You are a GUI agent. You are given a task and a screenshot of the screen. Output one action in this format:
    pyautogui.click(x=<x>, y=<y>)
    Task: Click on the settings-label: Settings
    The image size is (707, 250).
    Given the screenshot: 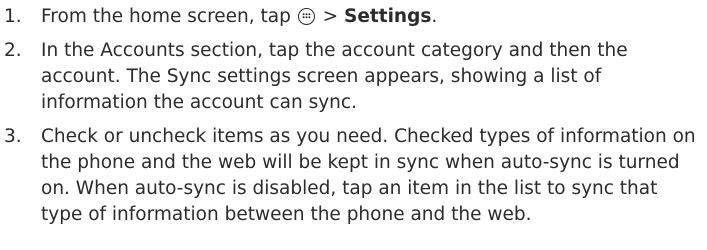 What is the action you would take?
    pyautogui.click(x=388, y=16)
    